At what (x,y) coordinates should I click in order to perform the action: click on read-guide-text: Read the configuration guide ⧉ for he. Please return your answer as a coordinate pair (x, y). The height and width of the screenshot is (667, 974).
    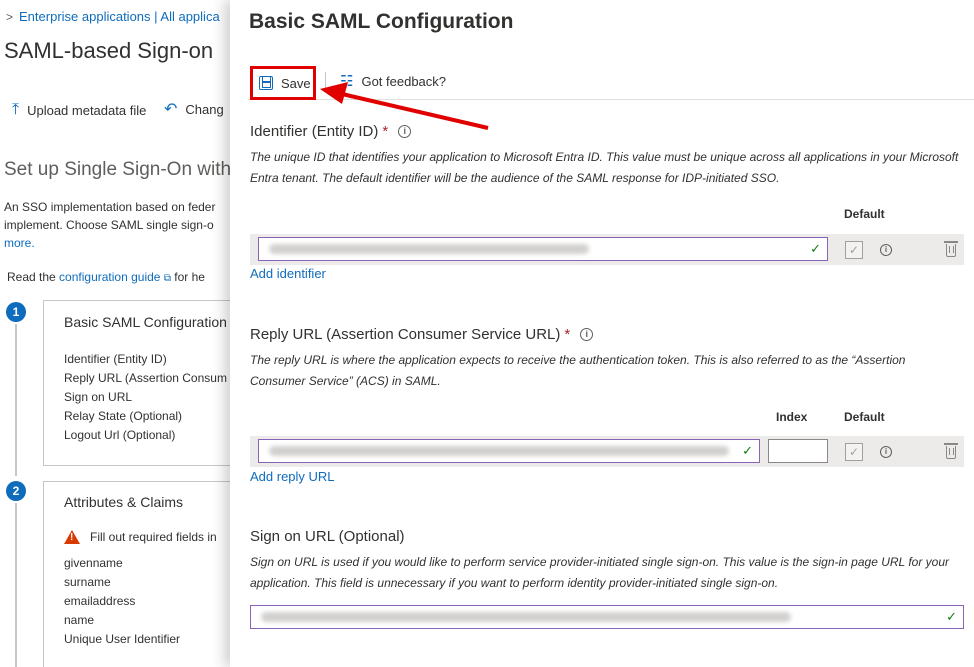
    Looking at the image, I should click on (106, 277).